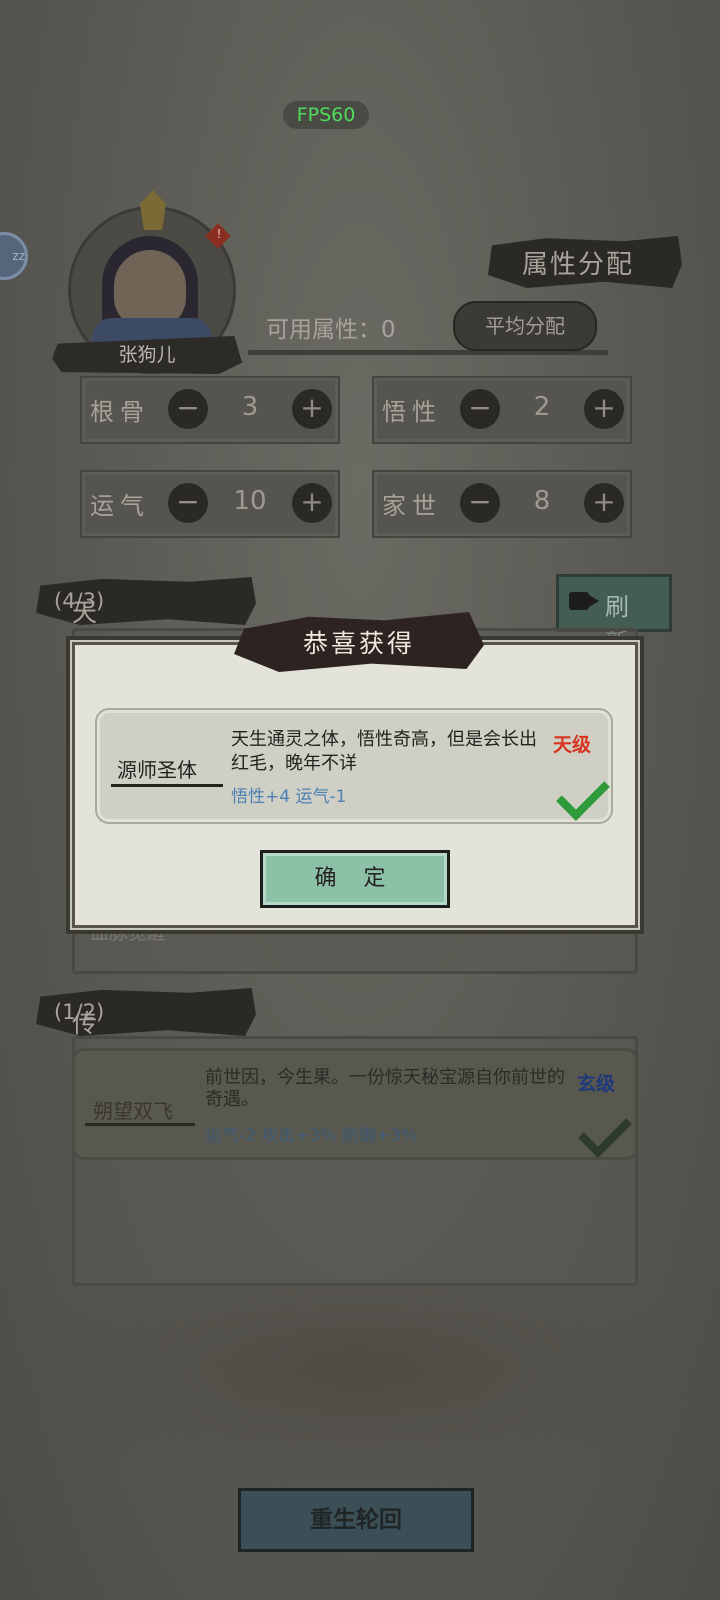 This screenshot has height=1600, width=720. What do you see at coordinates (355, 879) in the screenshot?
I see `confirm-button: 确 定` at bounding box center [355, 879].